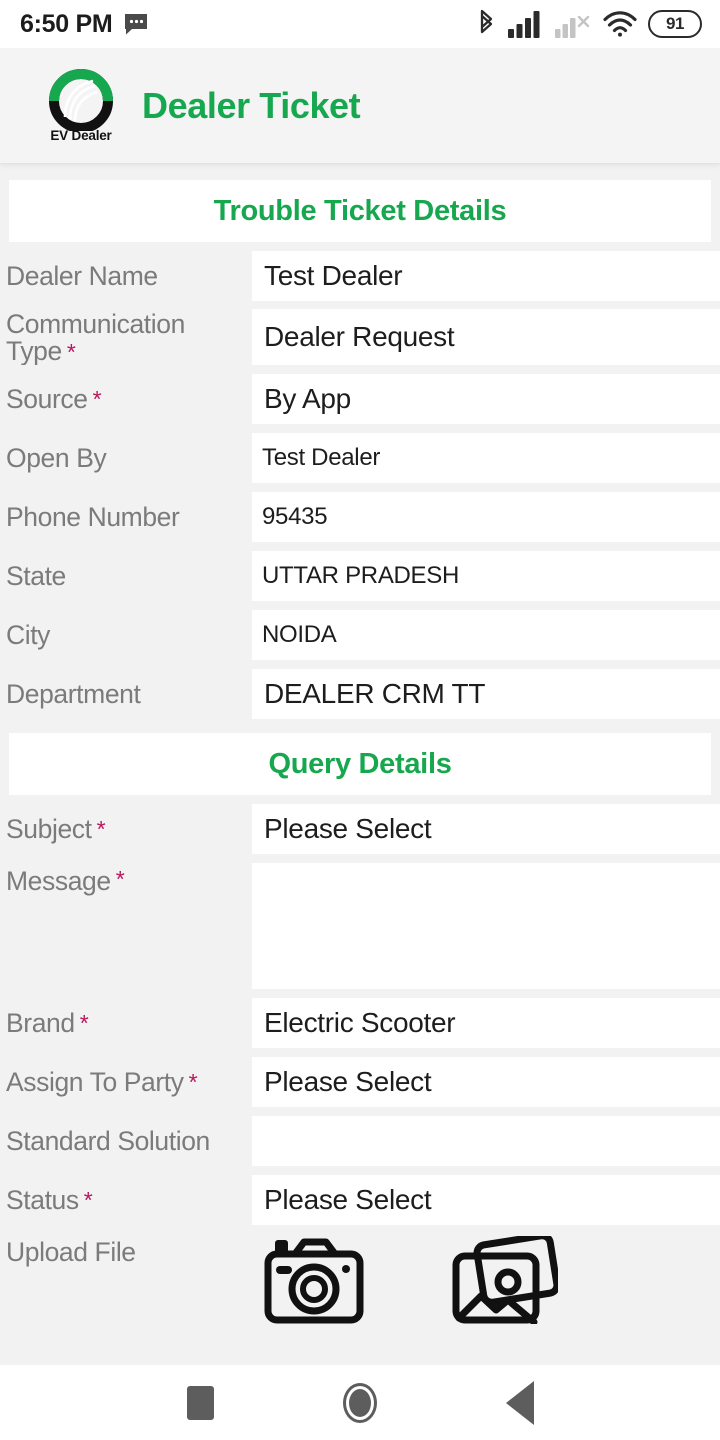 The height and width of the screenshot is (1440, 720). I want to click on battery-level: 91, so click(675, 23).